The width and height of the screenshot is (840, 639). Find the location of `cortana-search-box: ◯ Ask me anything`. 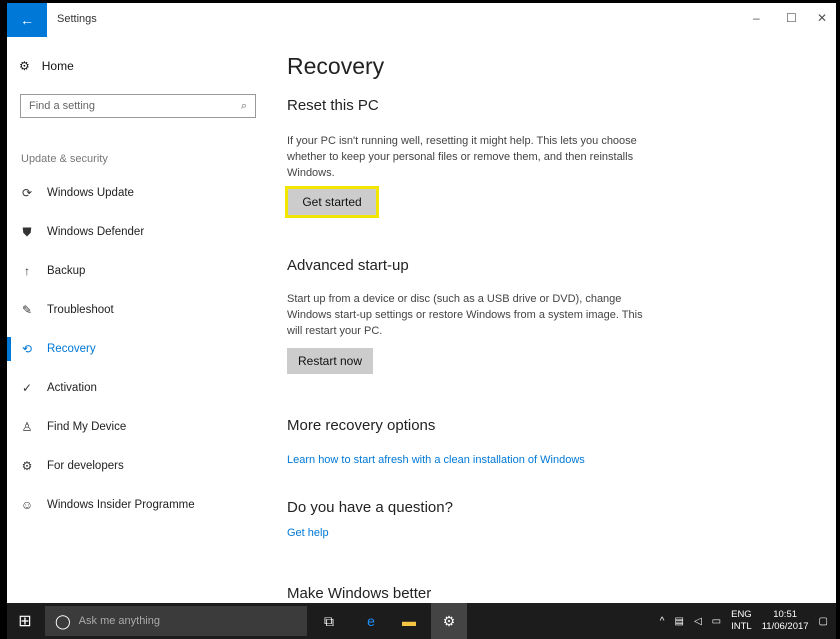

cortana-search-box: ◯ Ask me anything is located at coordinates (176, 621).